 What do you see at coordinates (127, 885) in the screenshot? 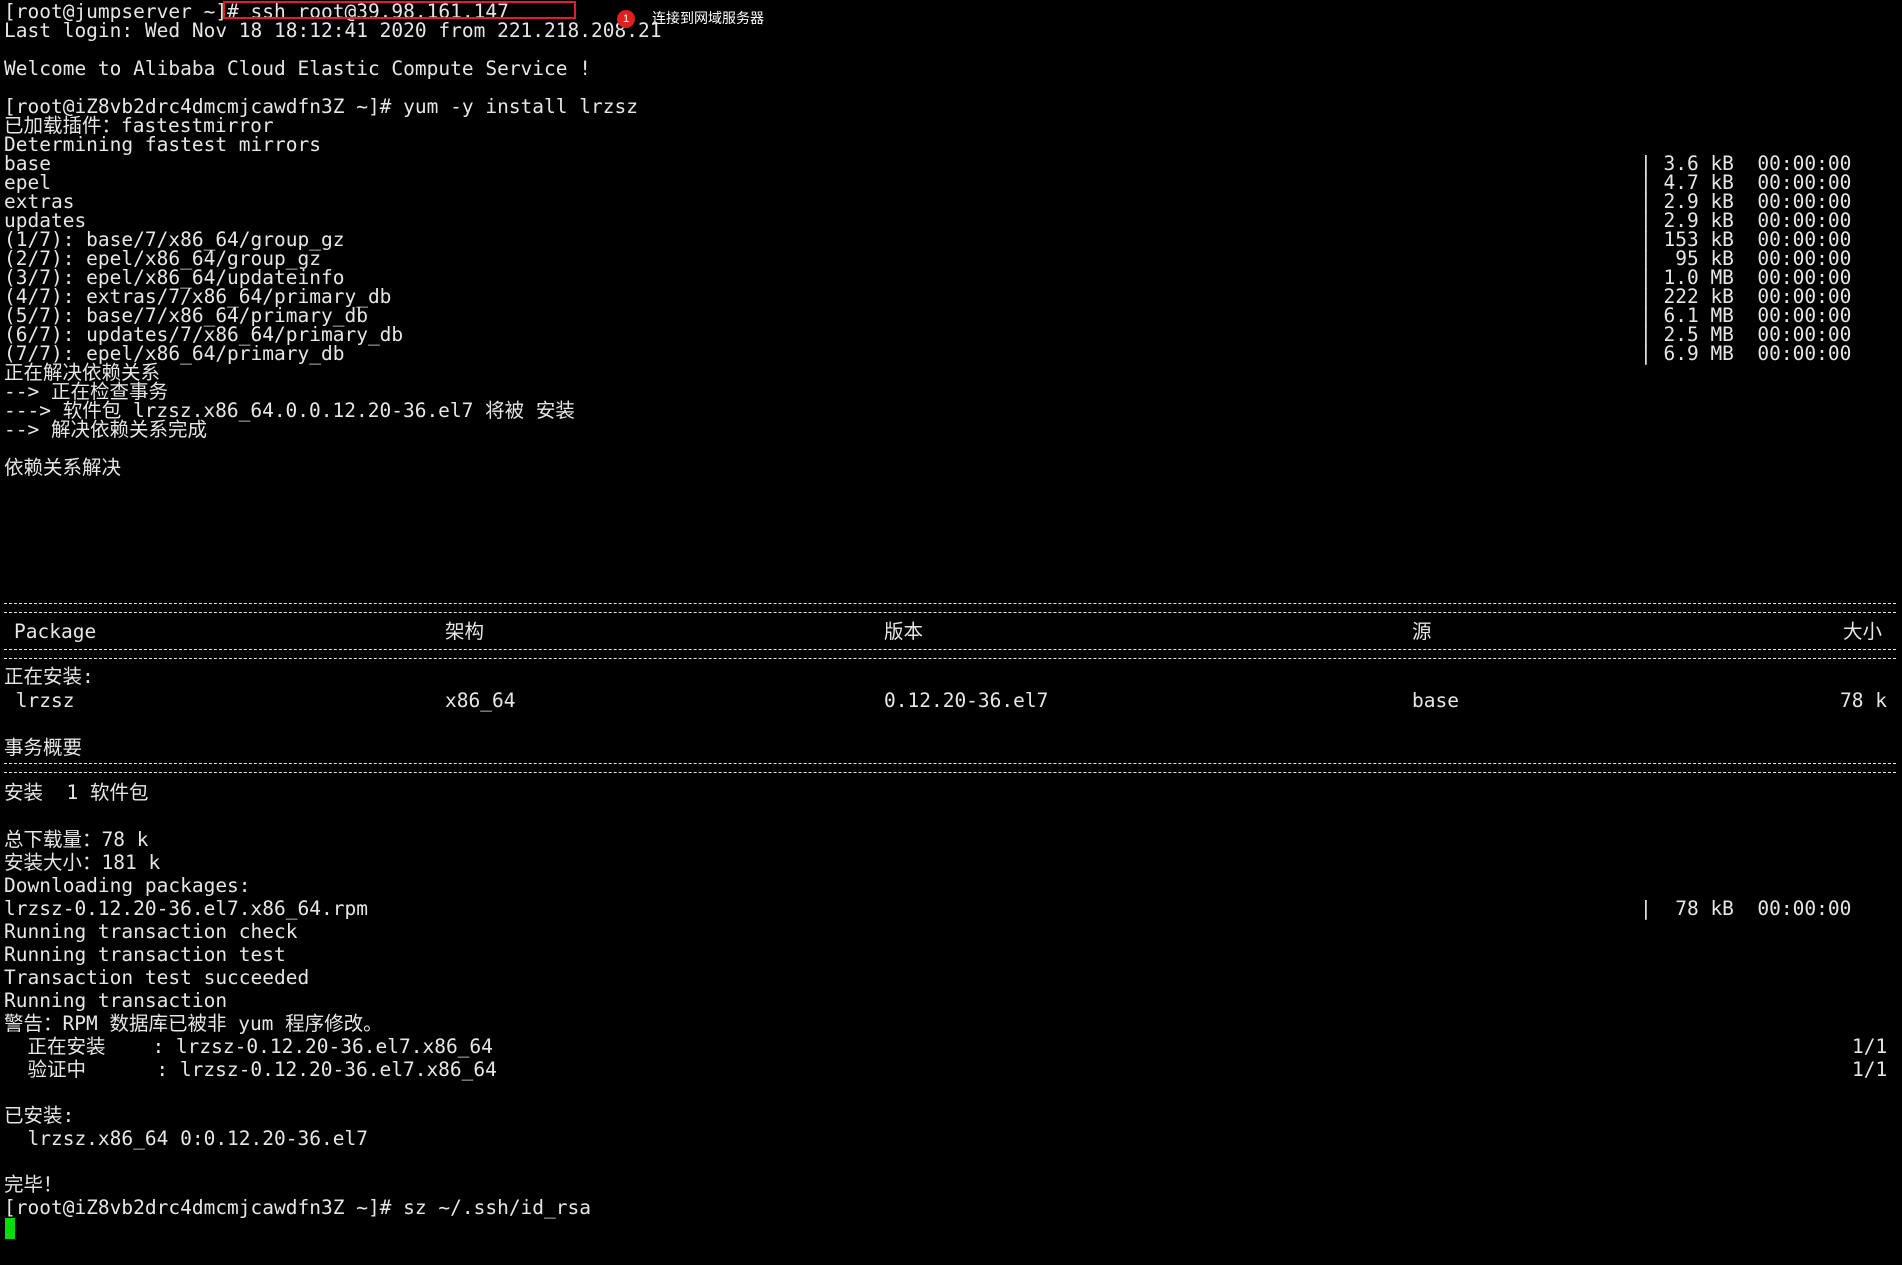
I see `summary-line: Downloading packages:` at bounding box center [127, 885].